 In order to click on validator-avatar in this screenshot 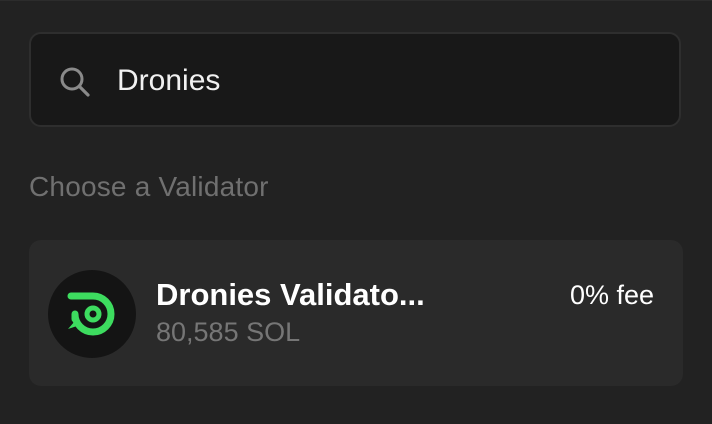, I will do `click(92, 314)`.